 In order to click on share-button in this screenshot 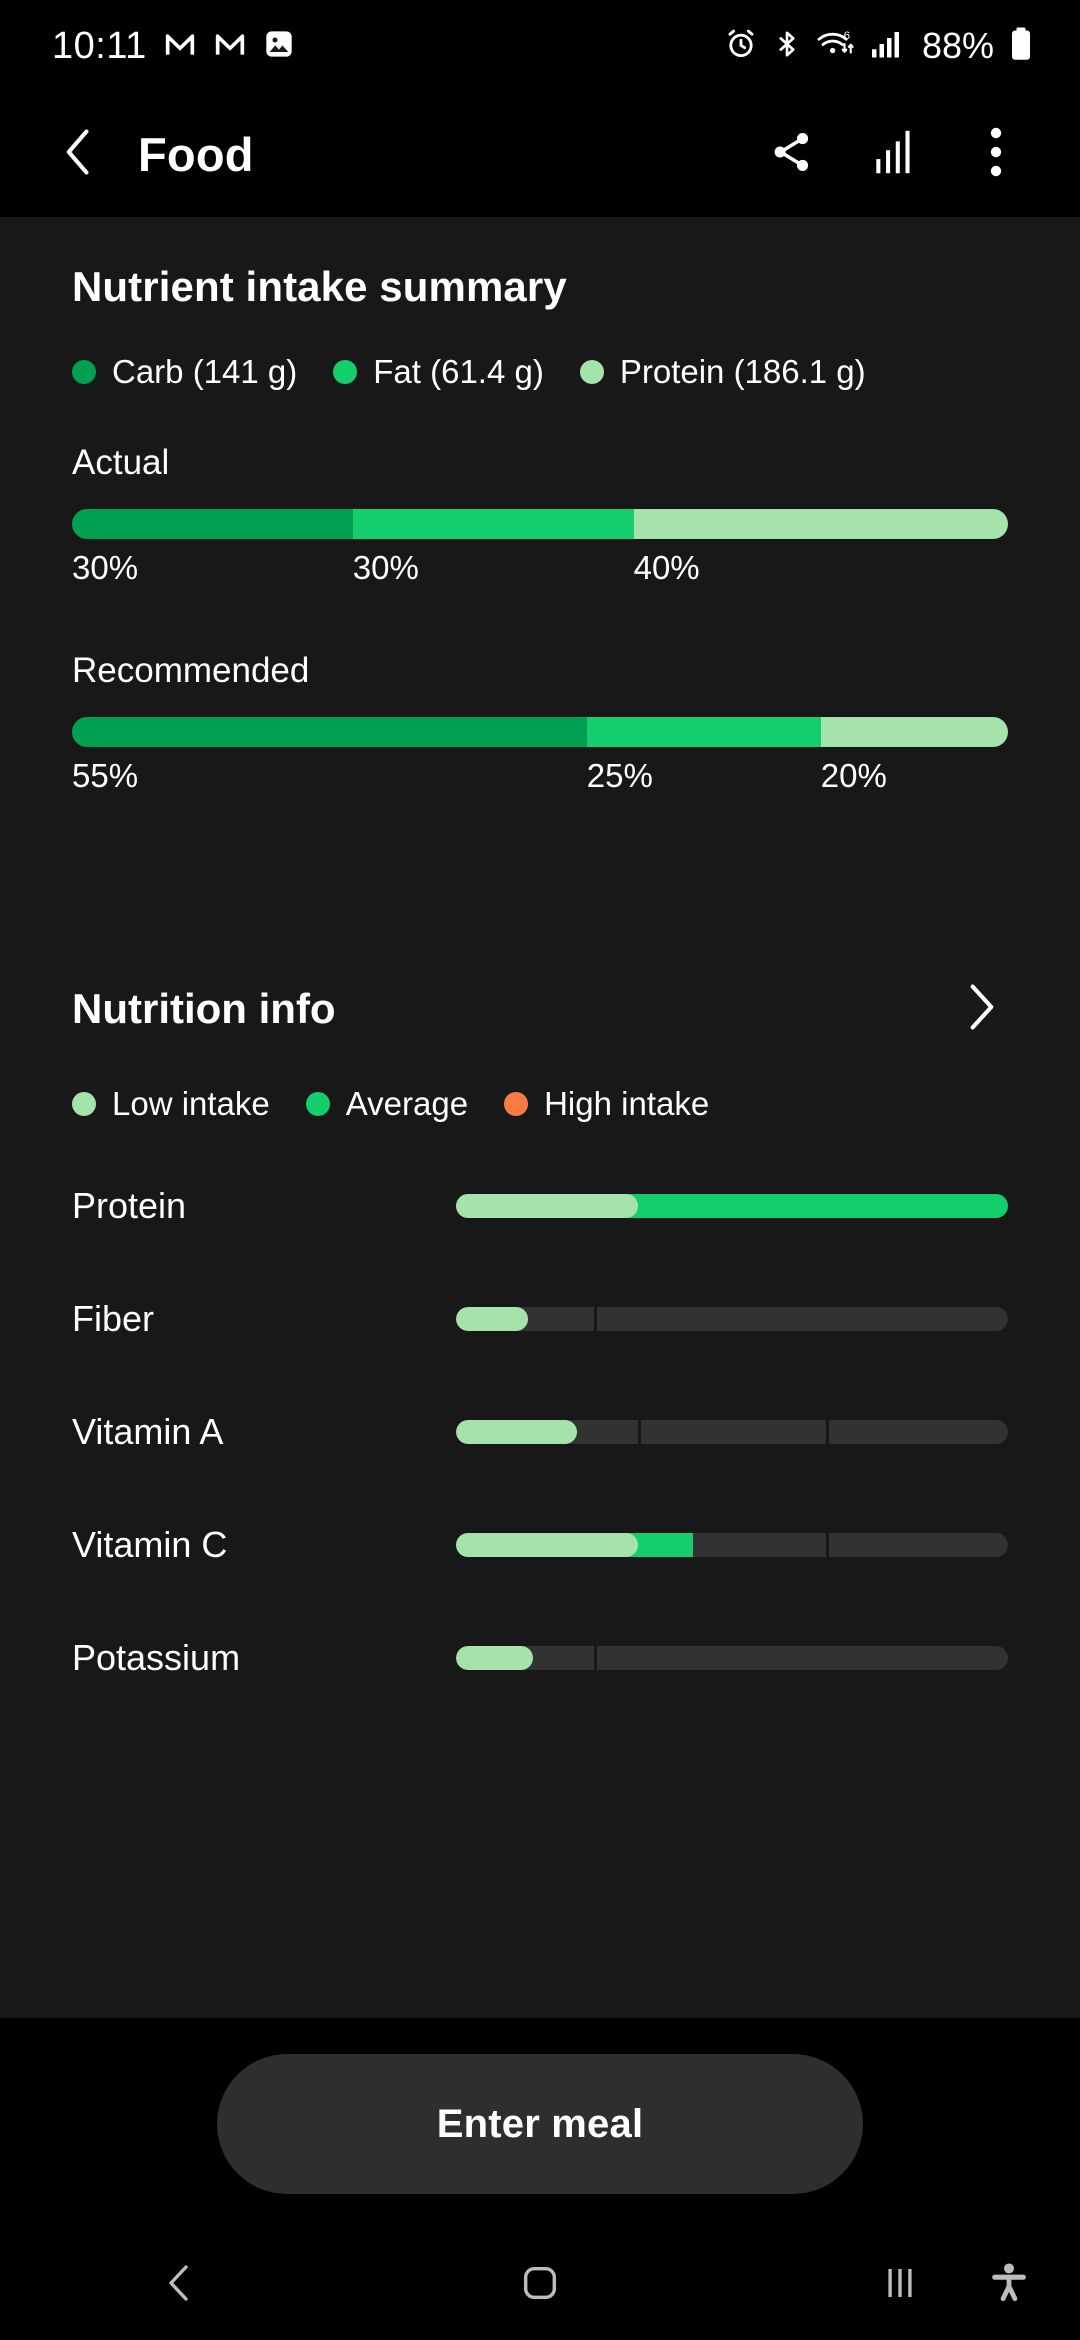, I will do `click(792, 155)`.